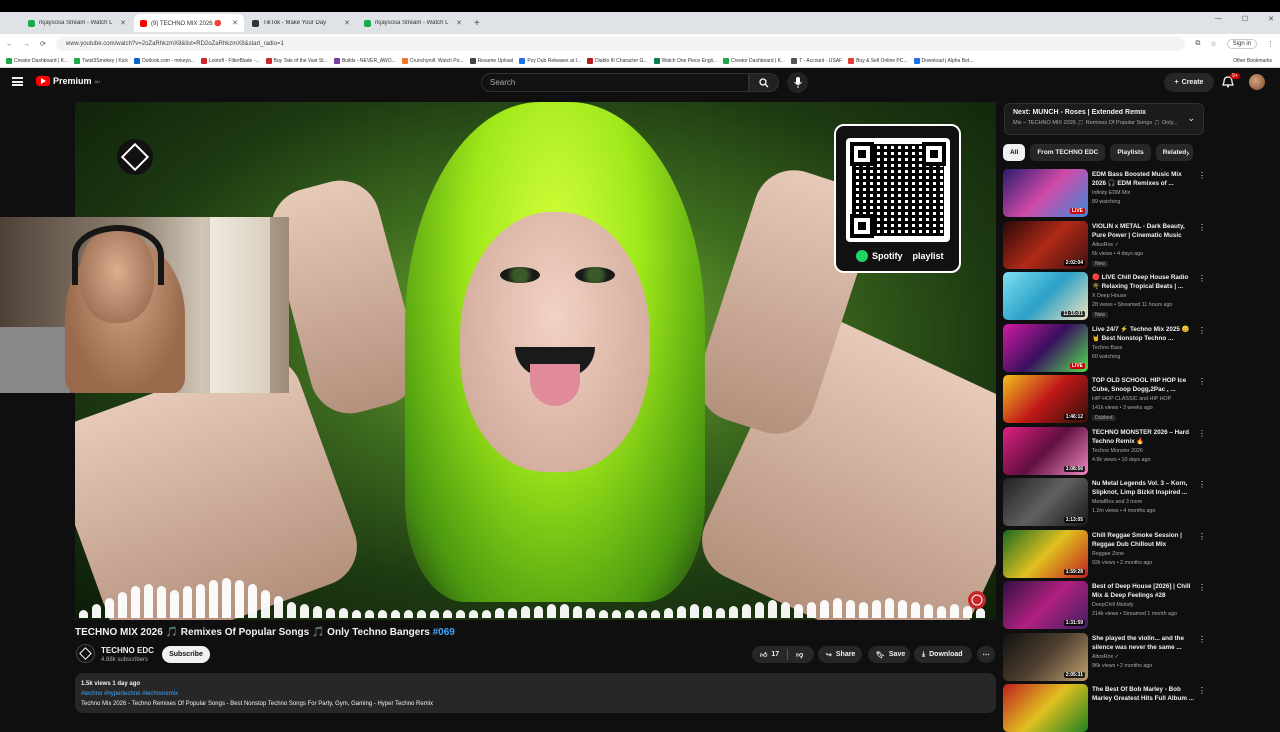 This screenshot has height=732, width=1280. What do you see at coordinates (1045, 450) in the screenshot?
I see `video-thumbnail: 1:08:56` at bounding box center [1045, 450].